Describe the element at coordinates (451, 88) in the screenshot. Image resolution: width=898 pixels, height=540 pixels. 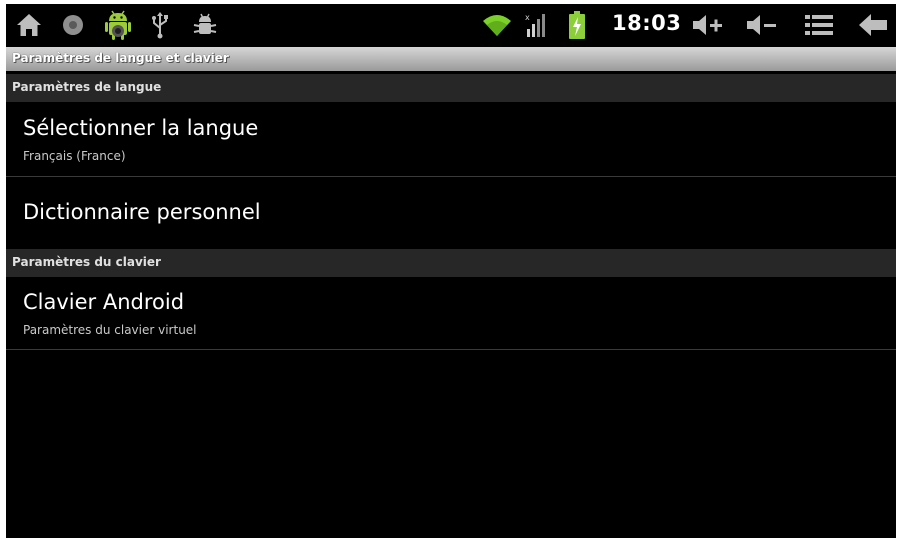
I see `section-header-language: Paramètres de langue` at that location.